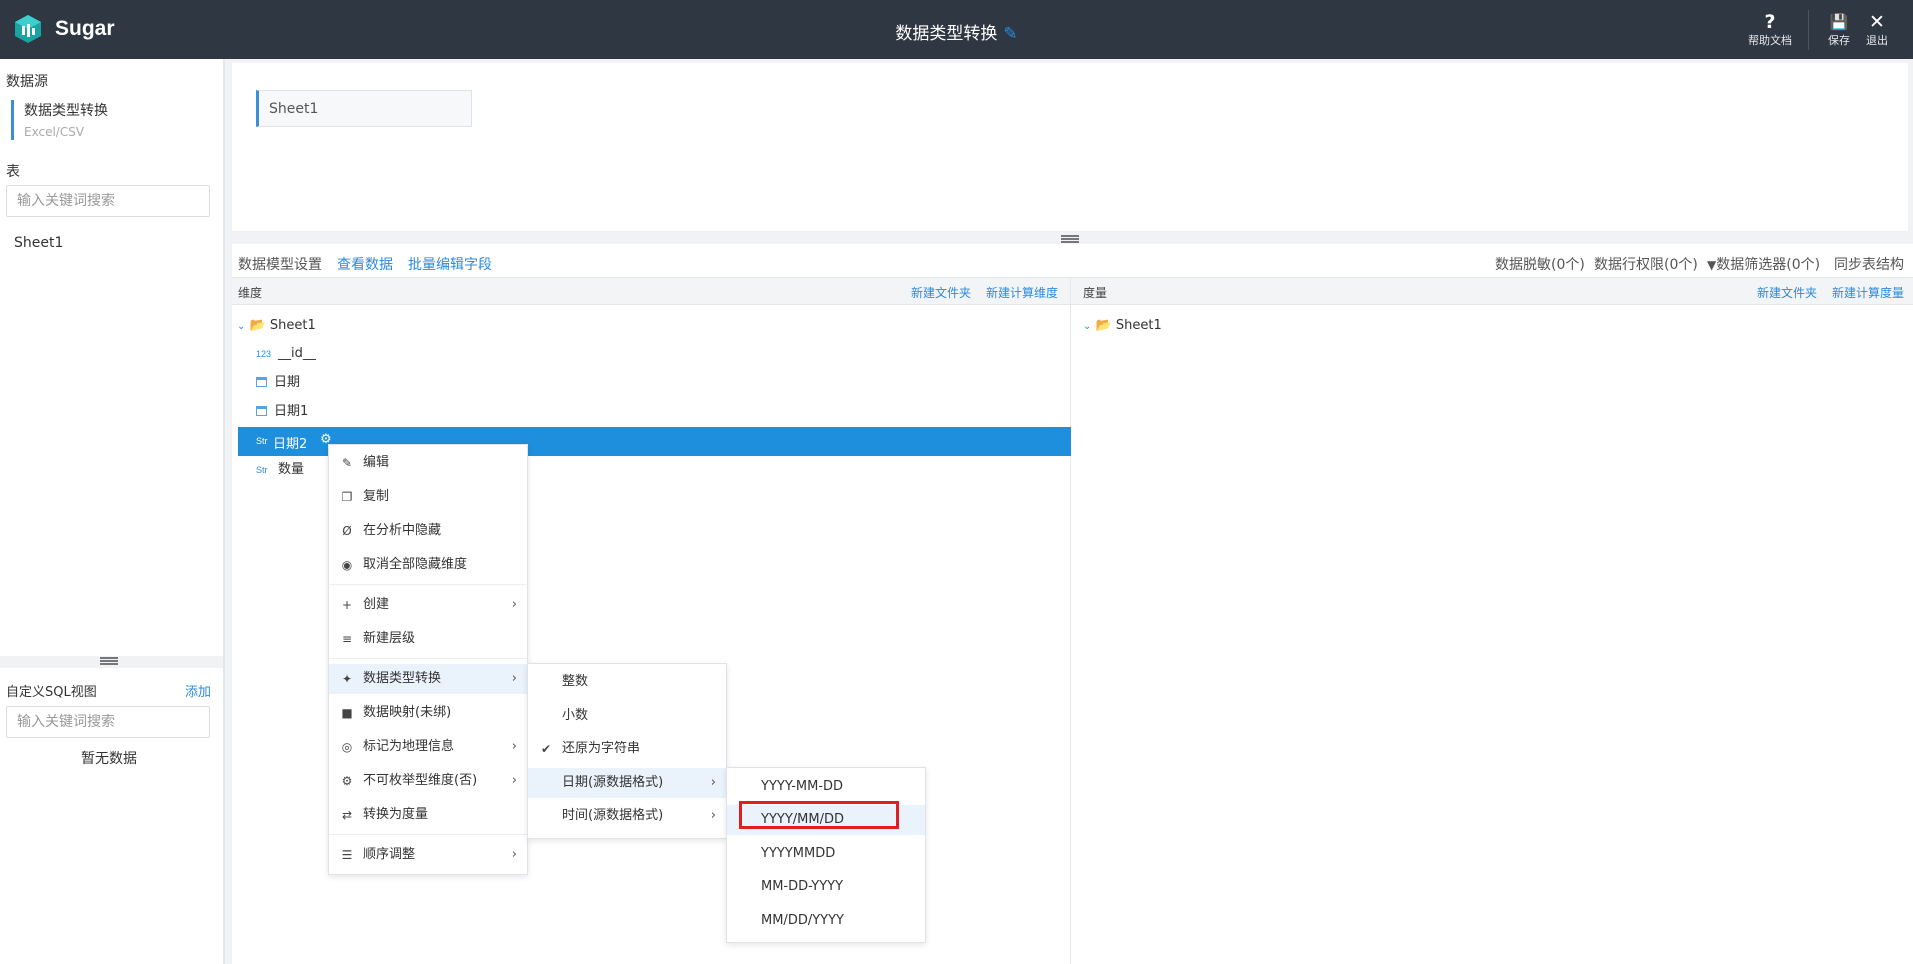  I want to click on field-name: 日期, so click(287, 382).